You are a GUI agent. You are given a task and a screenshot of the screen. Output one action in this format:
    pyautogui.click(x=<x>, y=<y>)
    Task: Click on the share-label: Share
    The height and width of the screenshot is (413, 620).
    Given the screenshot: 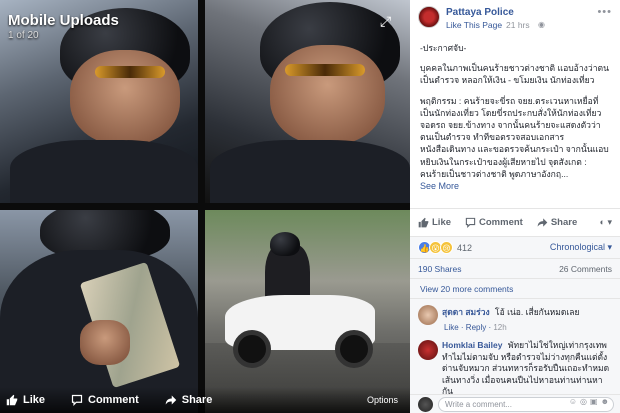 What is the action you would take?
    pyautogui.click(x=564, y=222)
    